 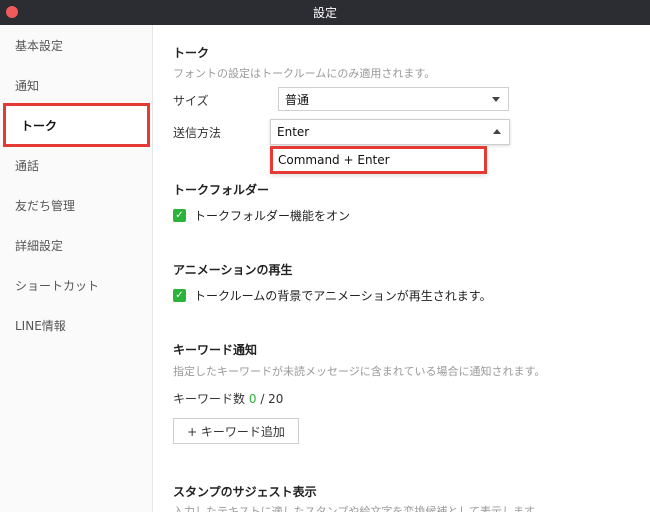 I want to click on keyword-section-description: 指定したキーワードが未読メッセージに含まれている場合に通知されます。, so click(x=359, y=371).